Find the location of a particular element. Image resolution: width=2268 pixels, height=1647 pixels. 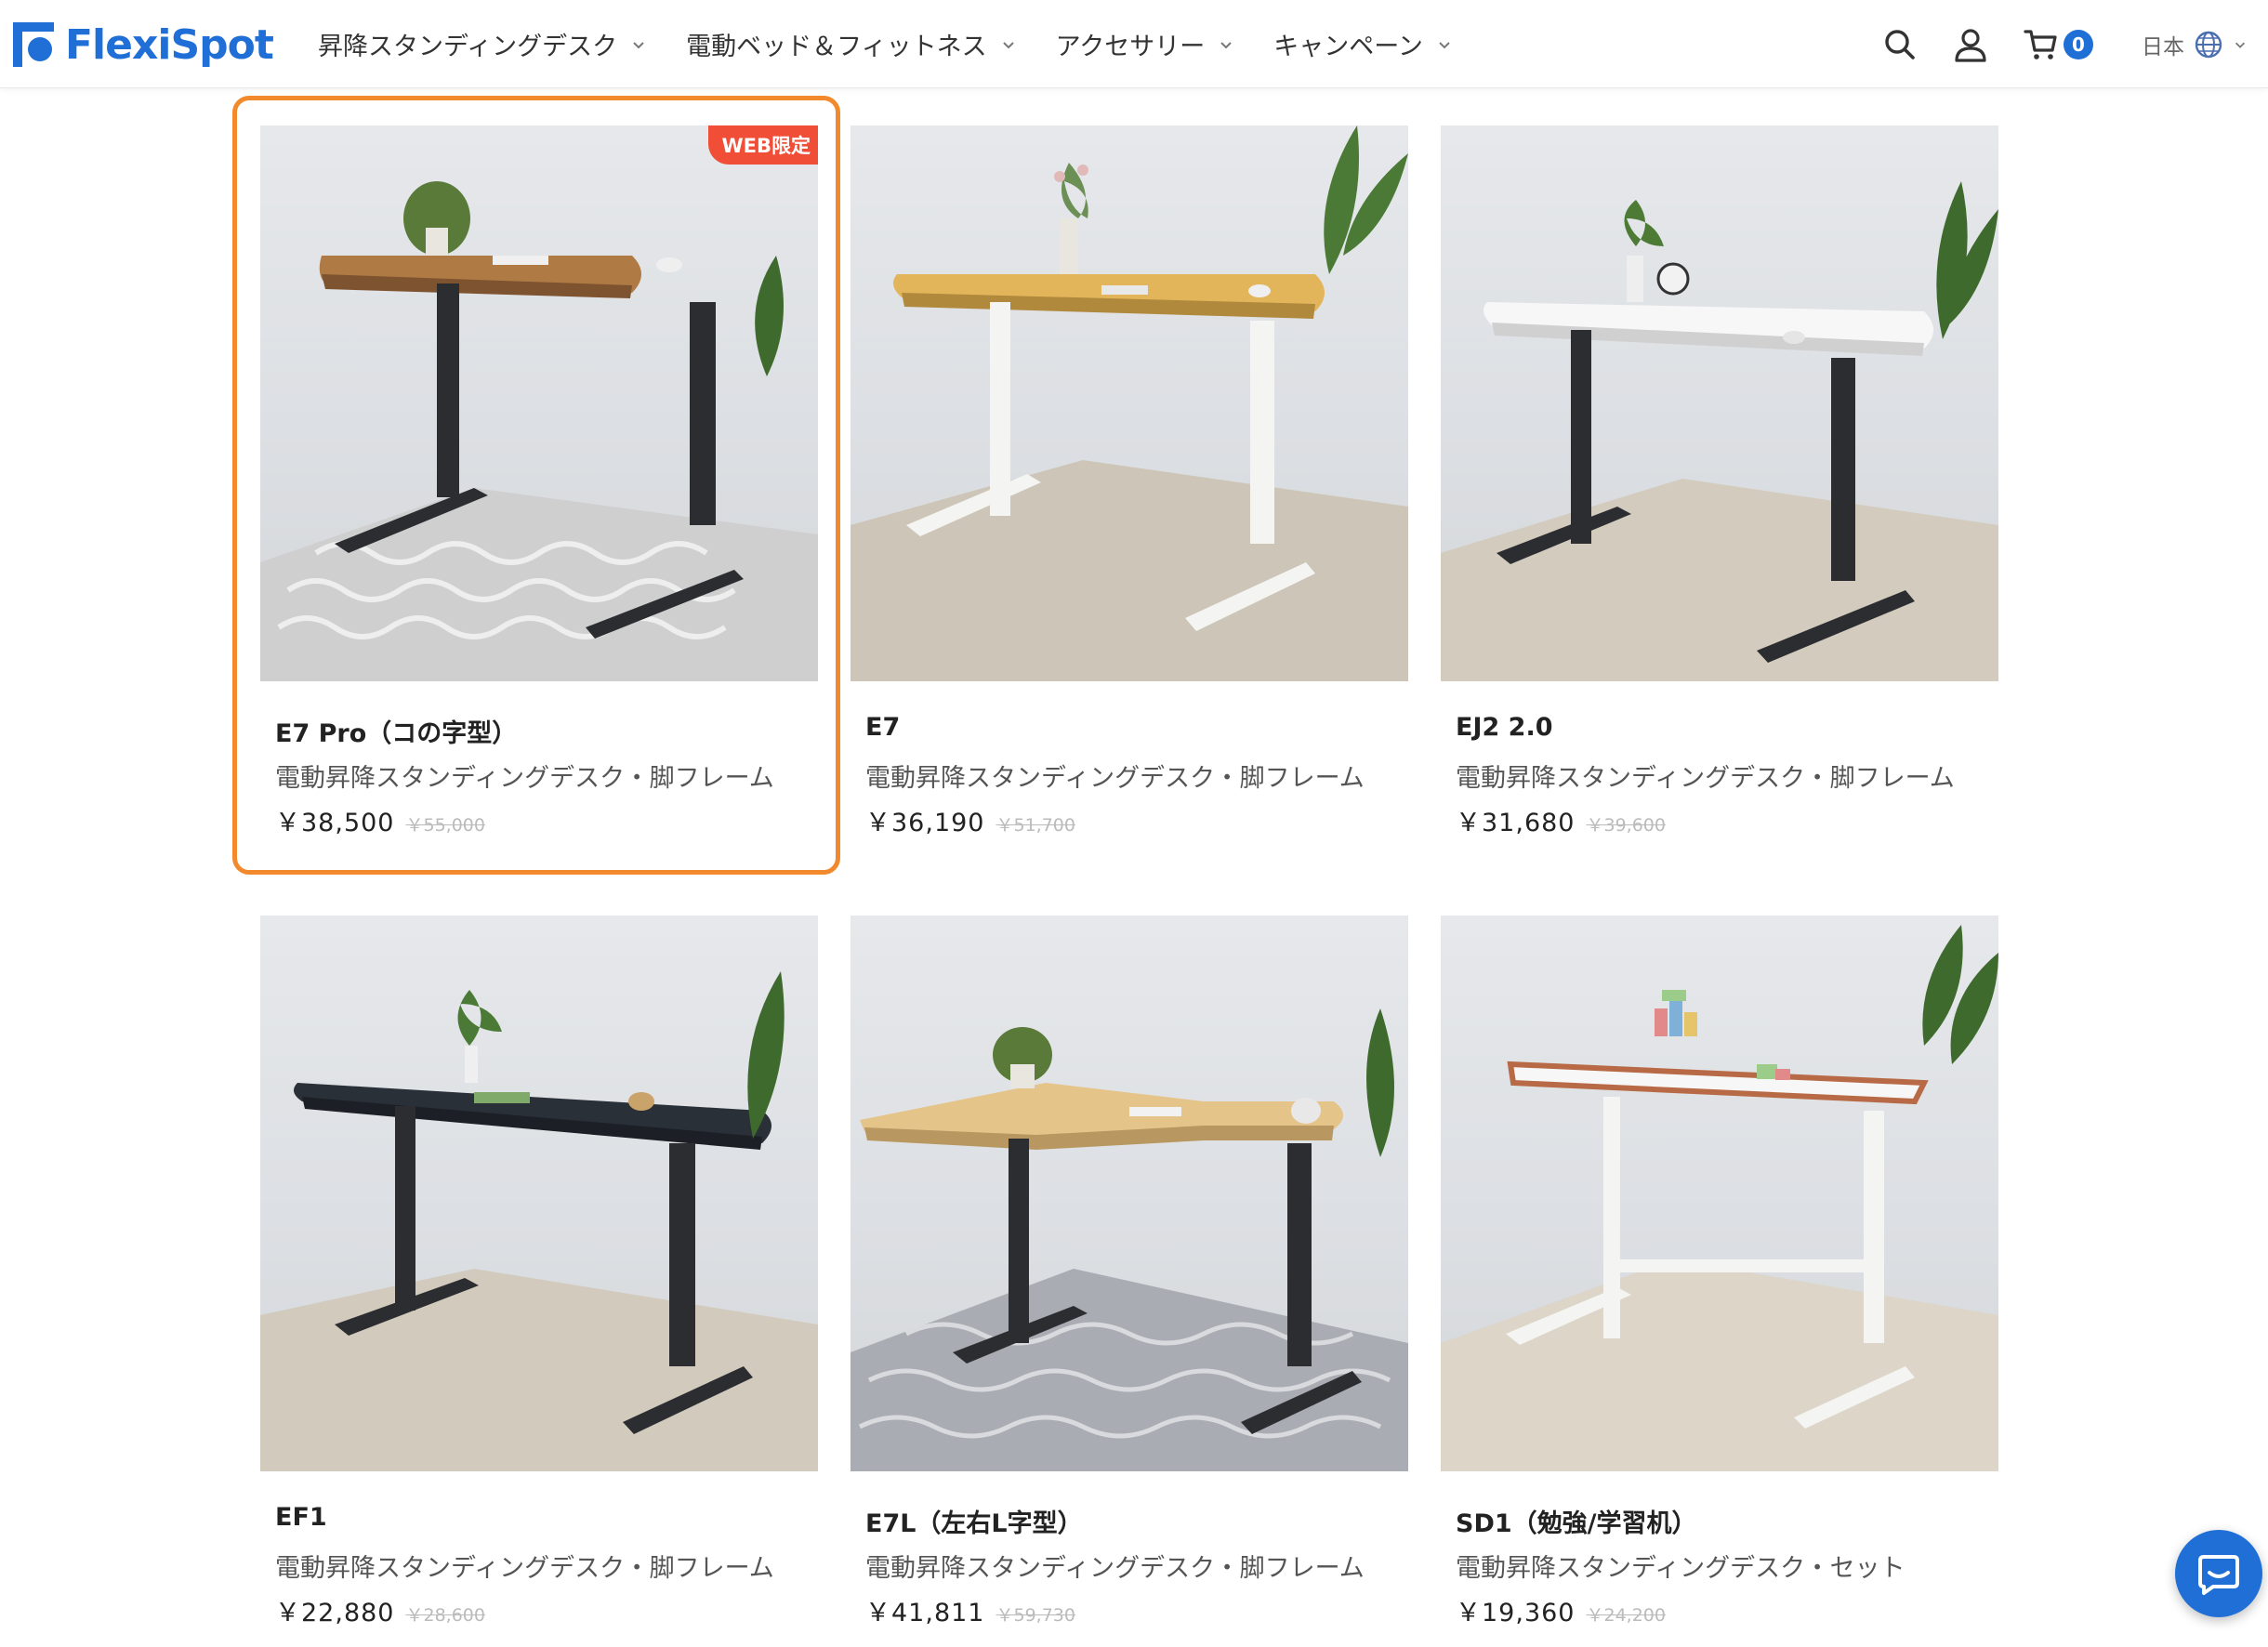

original-price: ￥24,200 is located at coordinates (1626, 1615).